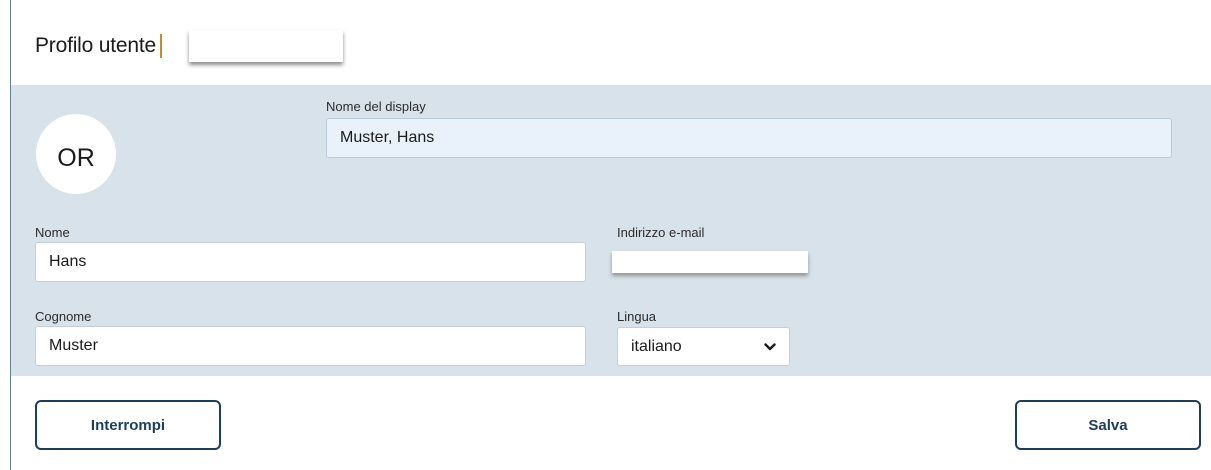 This screenshot has width=1211, height=470. I want to click on avatar: OR, so click(76, 154).